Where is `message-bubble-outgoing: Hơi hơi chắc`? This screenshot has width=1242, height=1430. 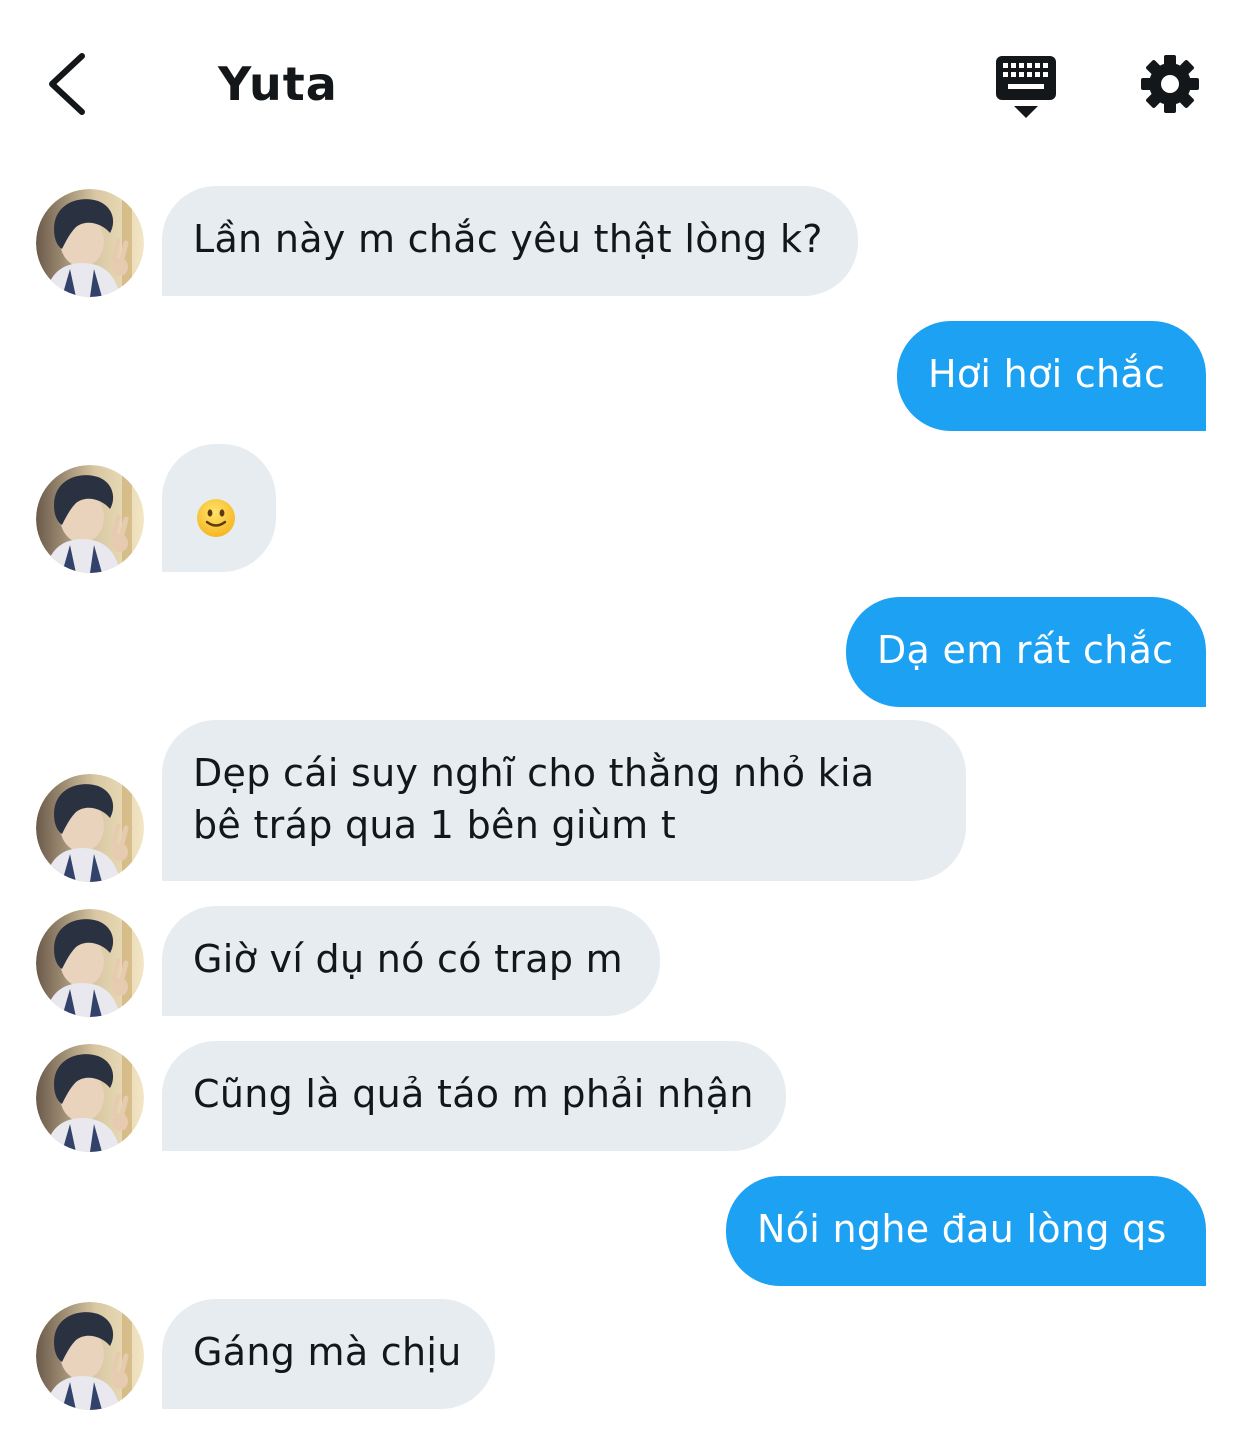
message-bubble-outgoing: Hơi hơi chắc is located at coordinates (1051, 376).